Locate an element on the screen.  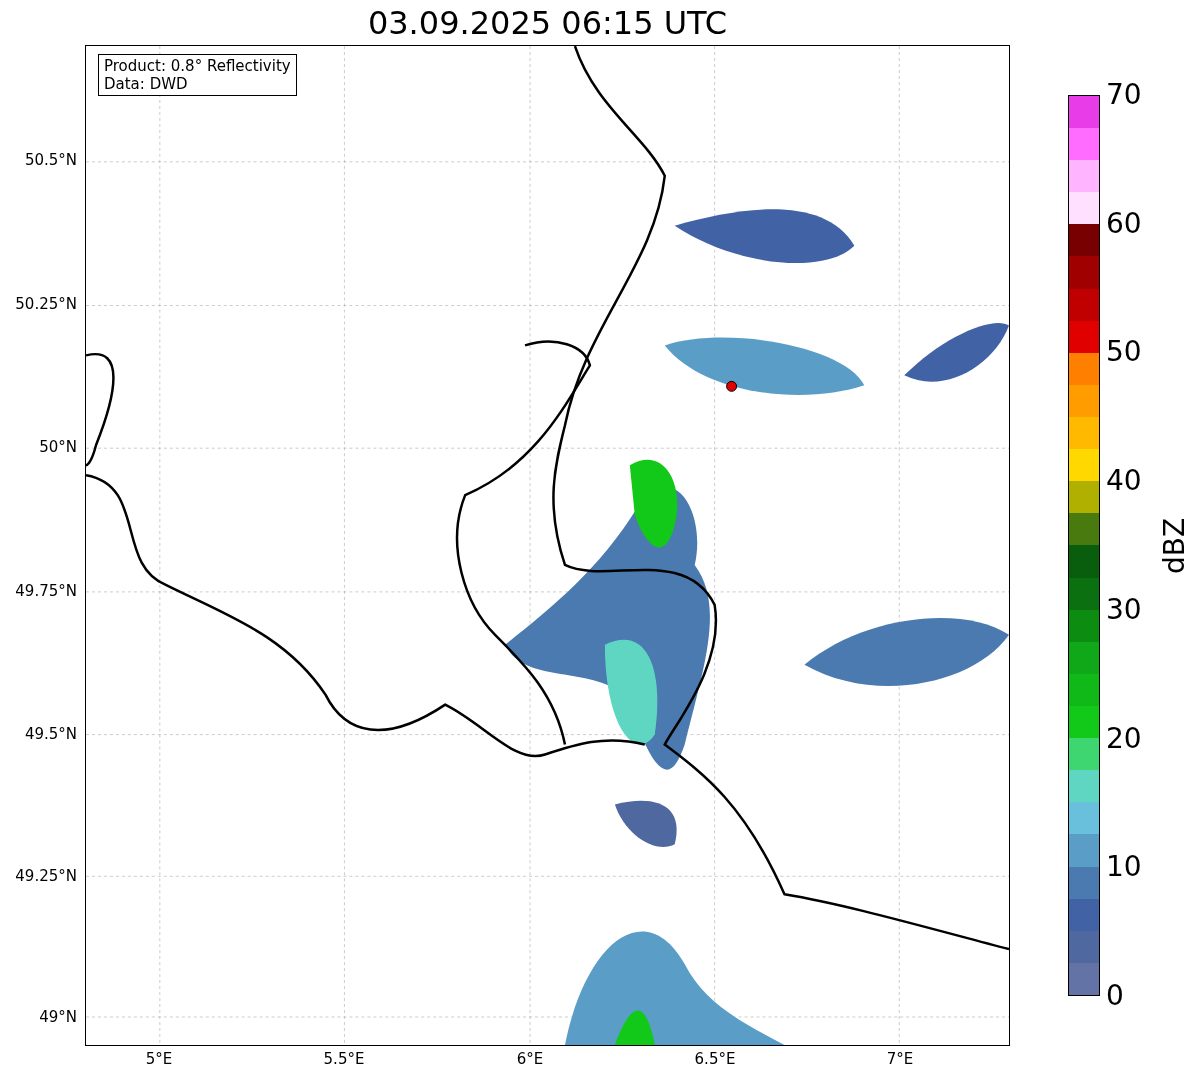
colorbar-tick-label: 20 is located at coordinates (1124, 738).